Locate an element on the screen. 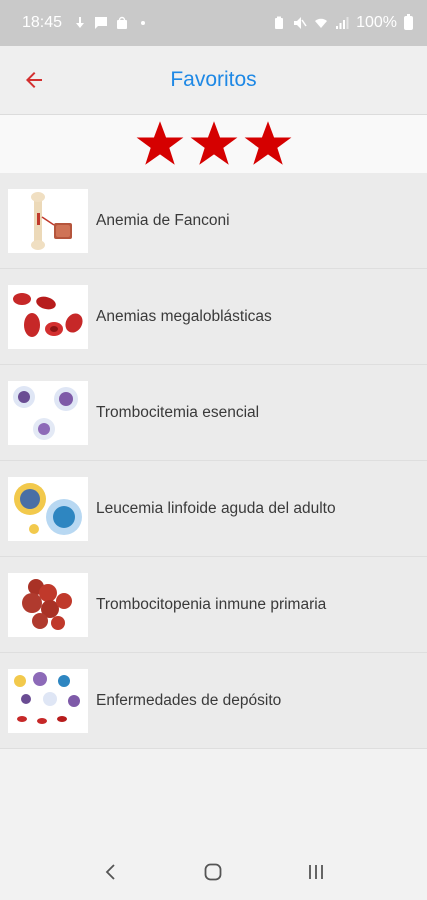 Image resolution: width=427 pixels, height=900 pixels. list-item: Trombocitopenia inmune primaria is located at coordinates (213, 605).